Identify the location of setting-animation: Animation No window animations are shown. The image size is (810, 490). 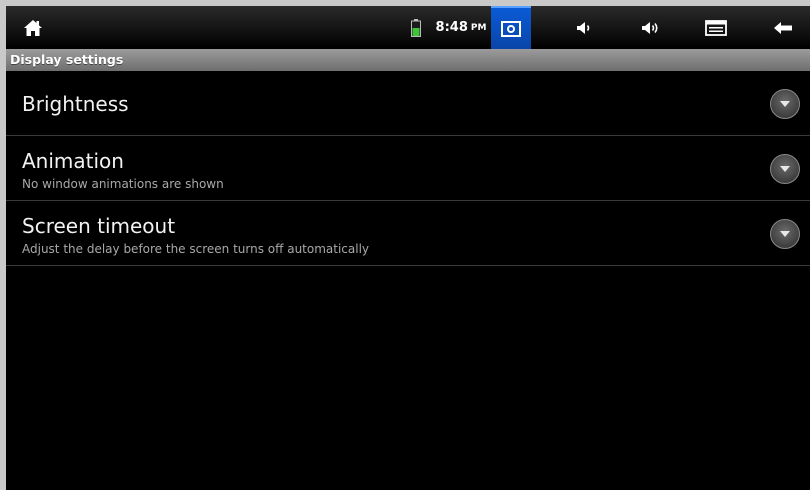
(408, 168).